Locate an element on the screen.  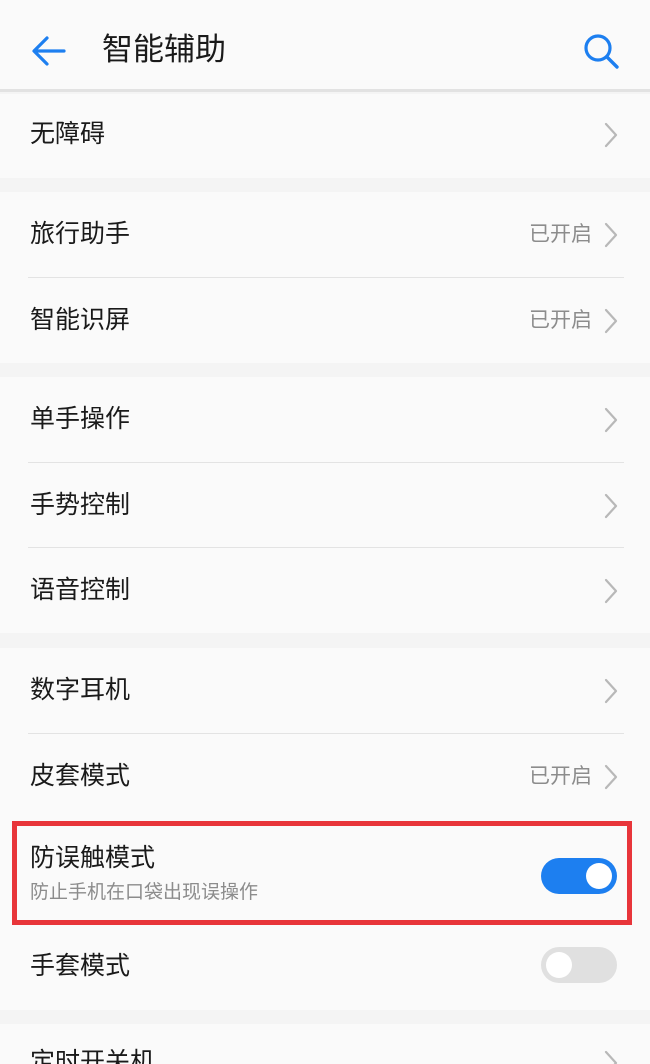
top-app-bar: 智能辅助 is located at coordinates (325, 46).